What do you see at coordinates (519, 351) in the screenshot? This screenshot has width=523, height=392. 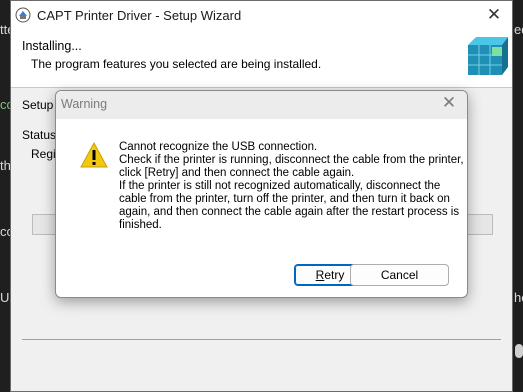 I see `background-scrollbar` at bounding box center [519, 351].